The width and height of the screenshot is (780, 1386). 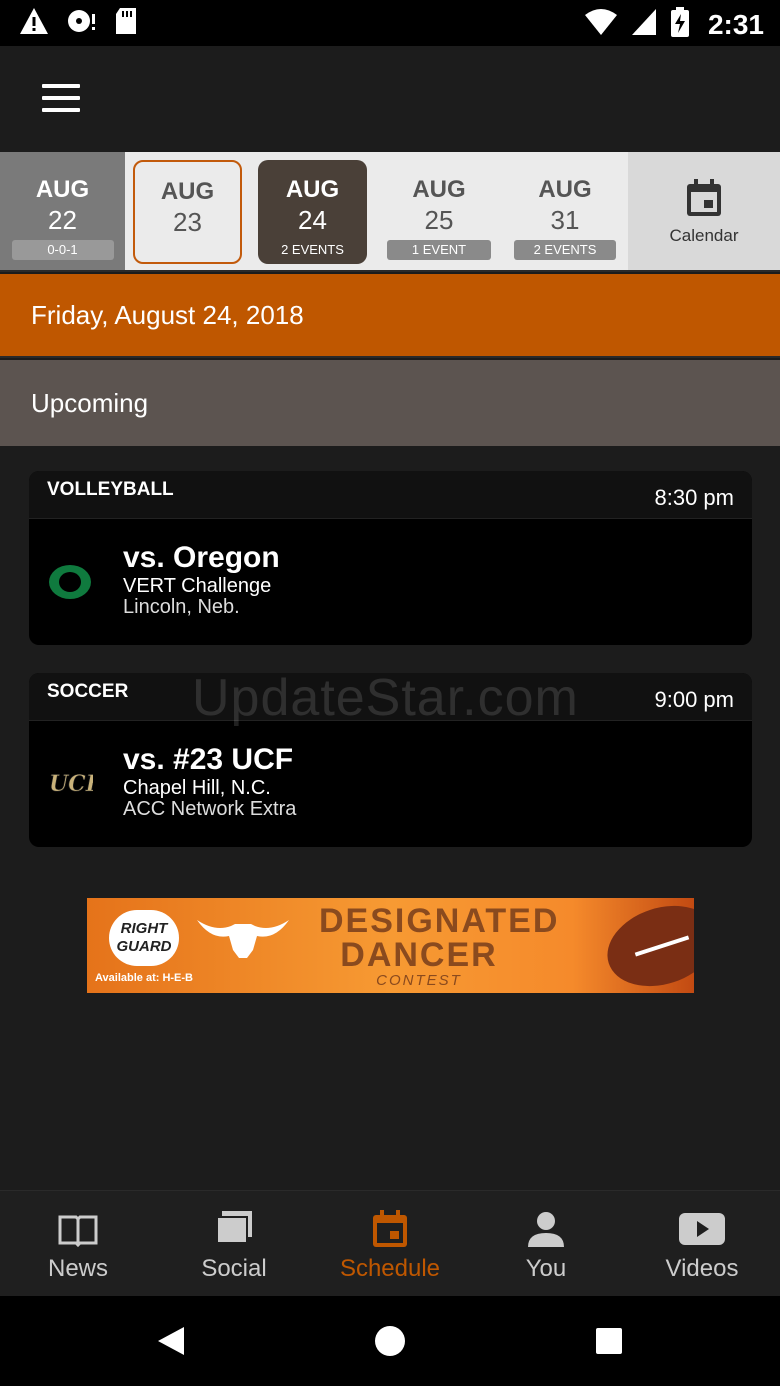 I want to click on event-opponent: vs. #23 UCF, so click(x=208, y=759).